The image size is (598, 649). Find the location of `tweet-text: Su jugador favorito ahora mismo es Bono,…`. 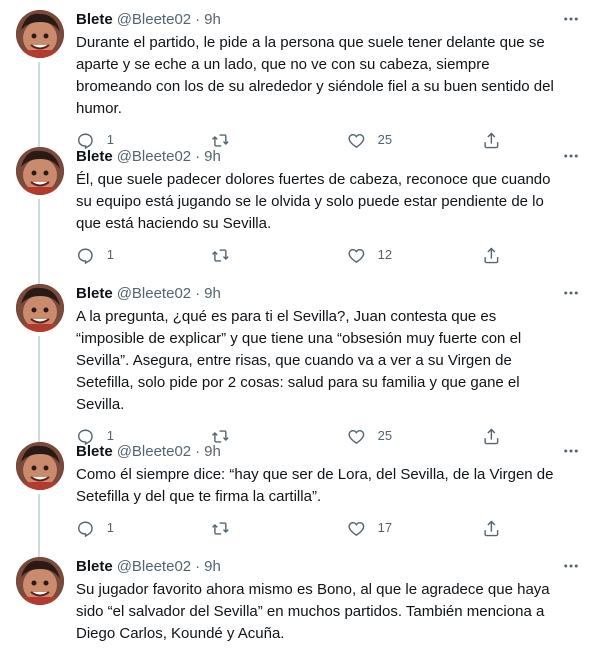

tweet-text: Su jugador favorito ahora mismo es Bono,… is located at coordinates (315, 611).